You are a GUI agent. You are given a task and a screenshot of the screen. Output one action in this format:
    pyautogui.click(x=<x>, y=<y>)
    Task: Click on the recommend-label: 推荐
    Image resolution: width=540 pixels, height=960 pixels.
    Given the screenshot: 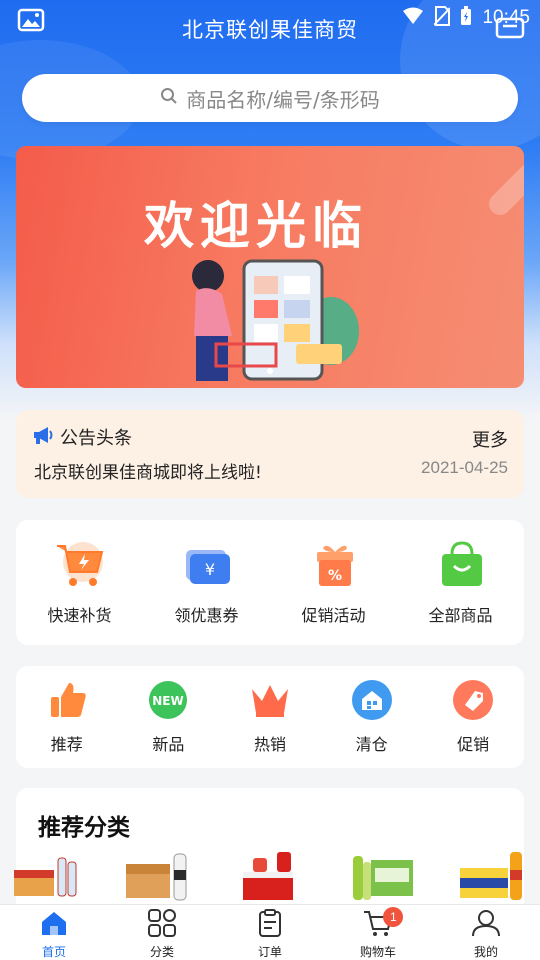 What is the action you would take?
    pyautogui.click(x=66, y=744)
    